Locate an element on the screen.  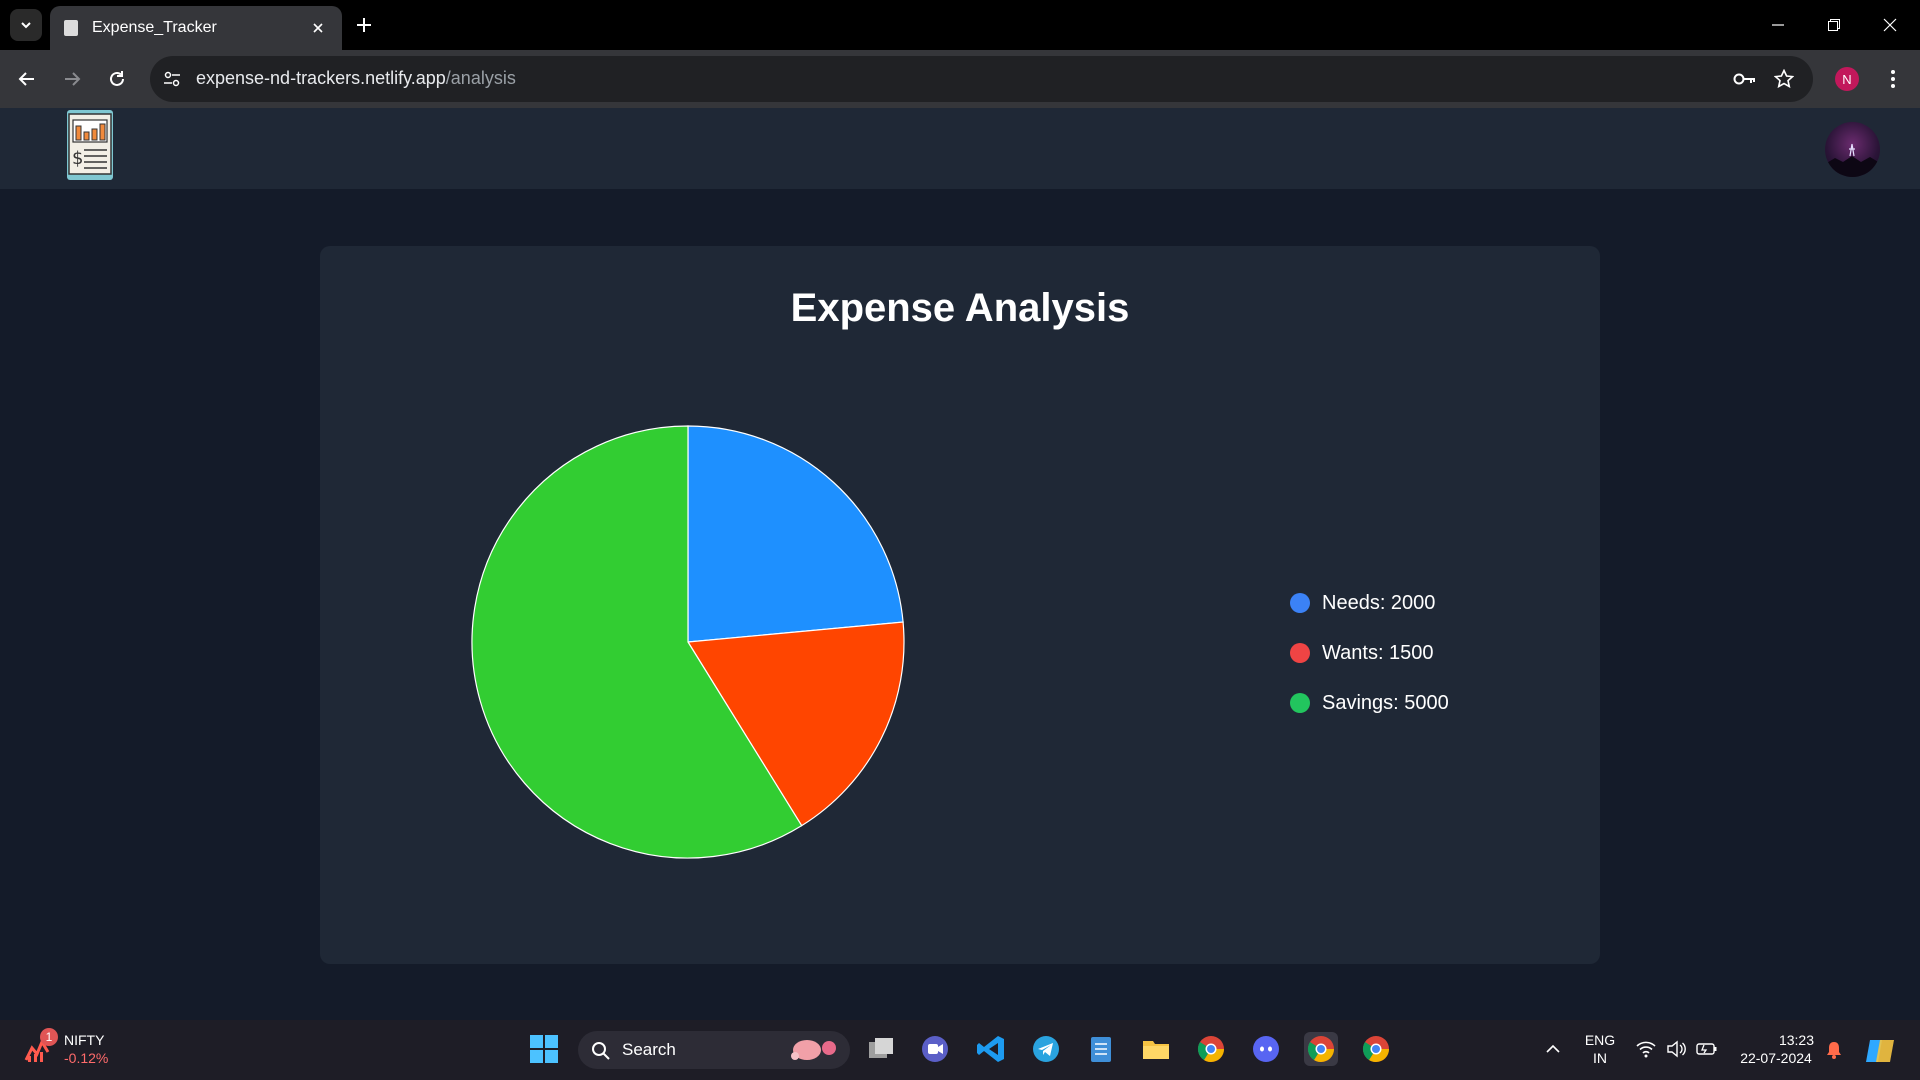
legend-item-needs: Needs: 2000 is located at coordinates (1369, 603).